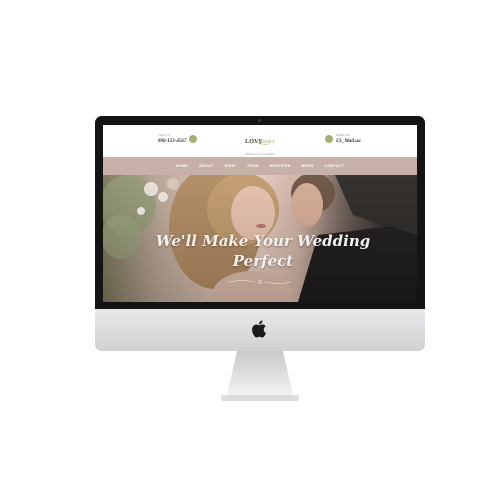 This screenshot has width=500, height=500. I want to click on call-us: Call Us! 800-123-4567, so click(178, 138).